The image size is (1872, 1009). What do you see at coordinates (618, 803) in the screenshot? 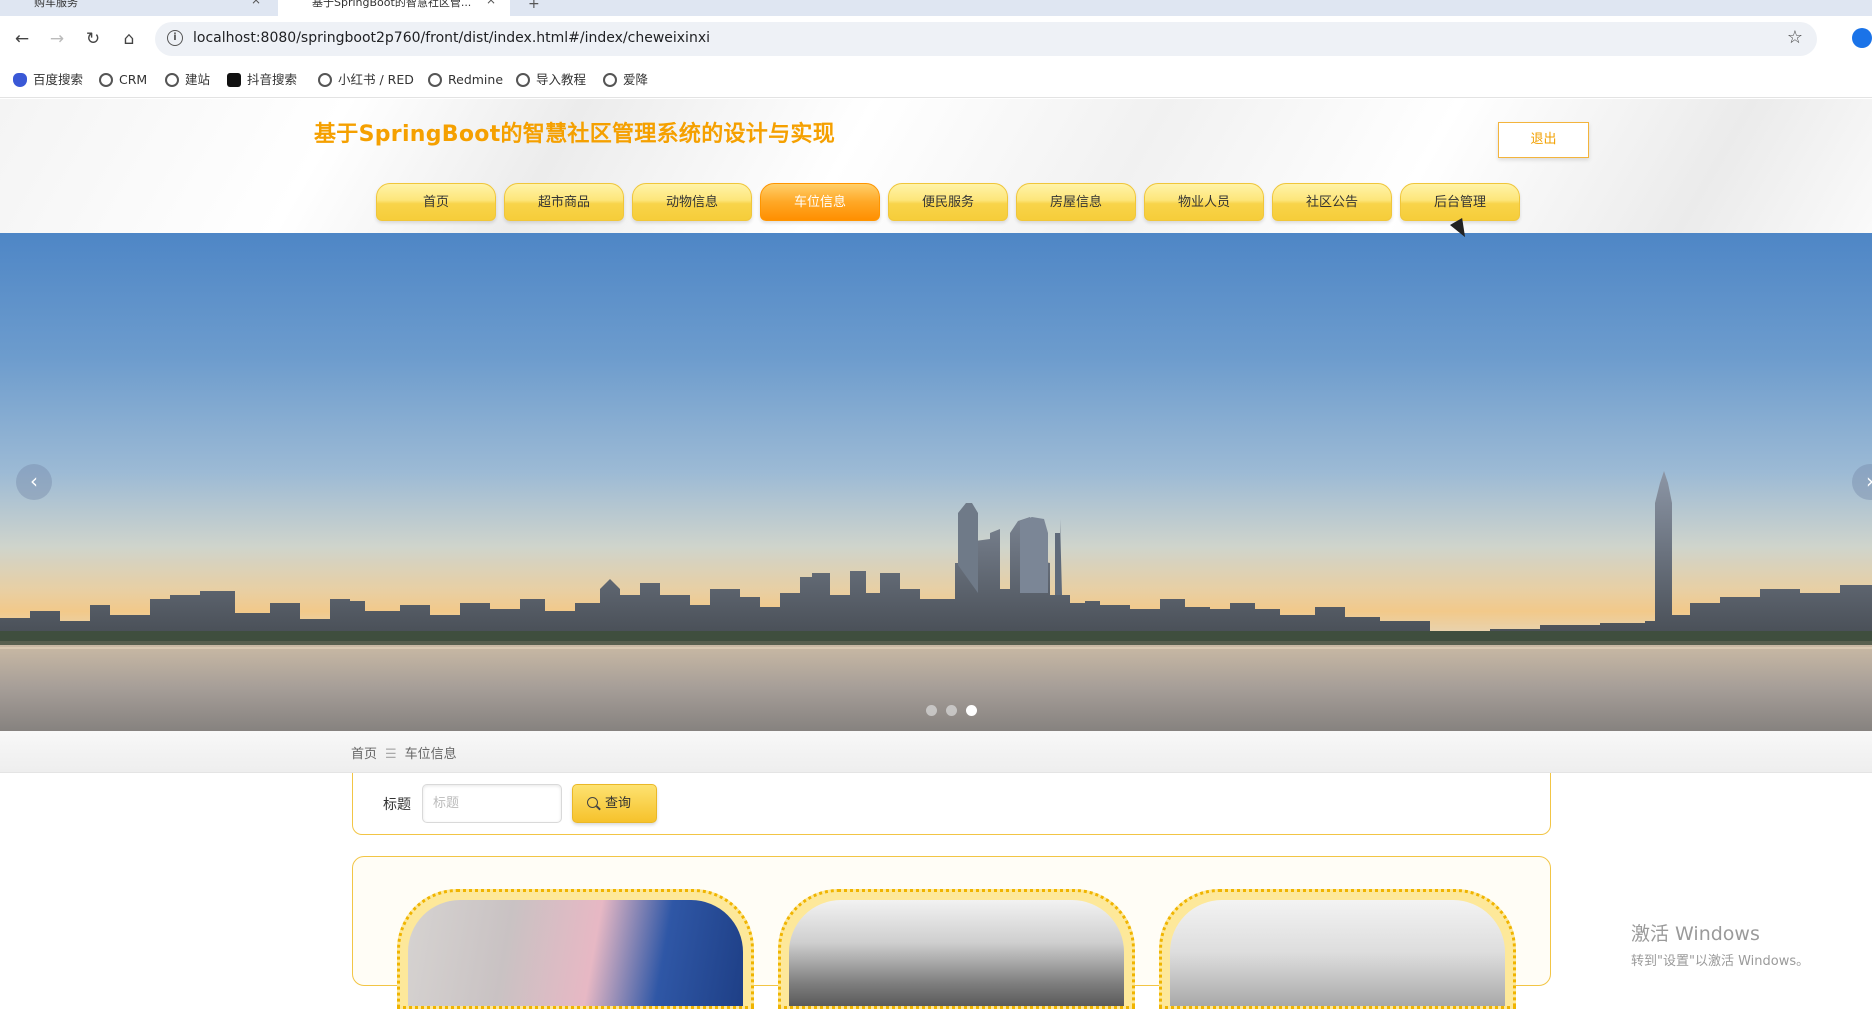
I see `search-button-label: 查询` at bounding box center [618, 803].